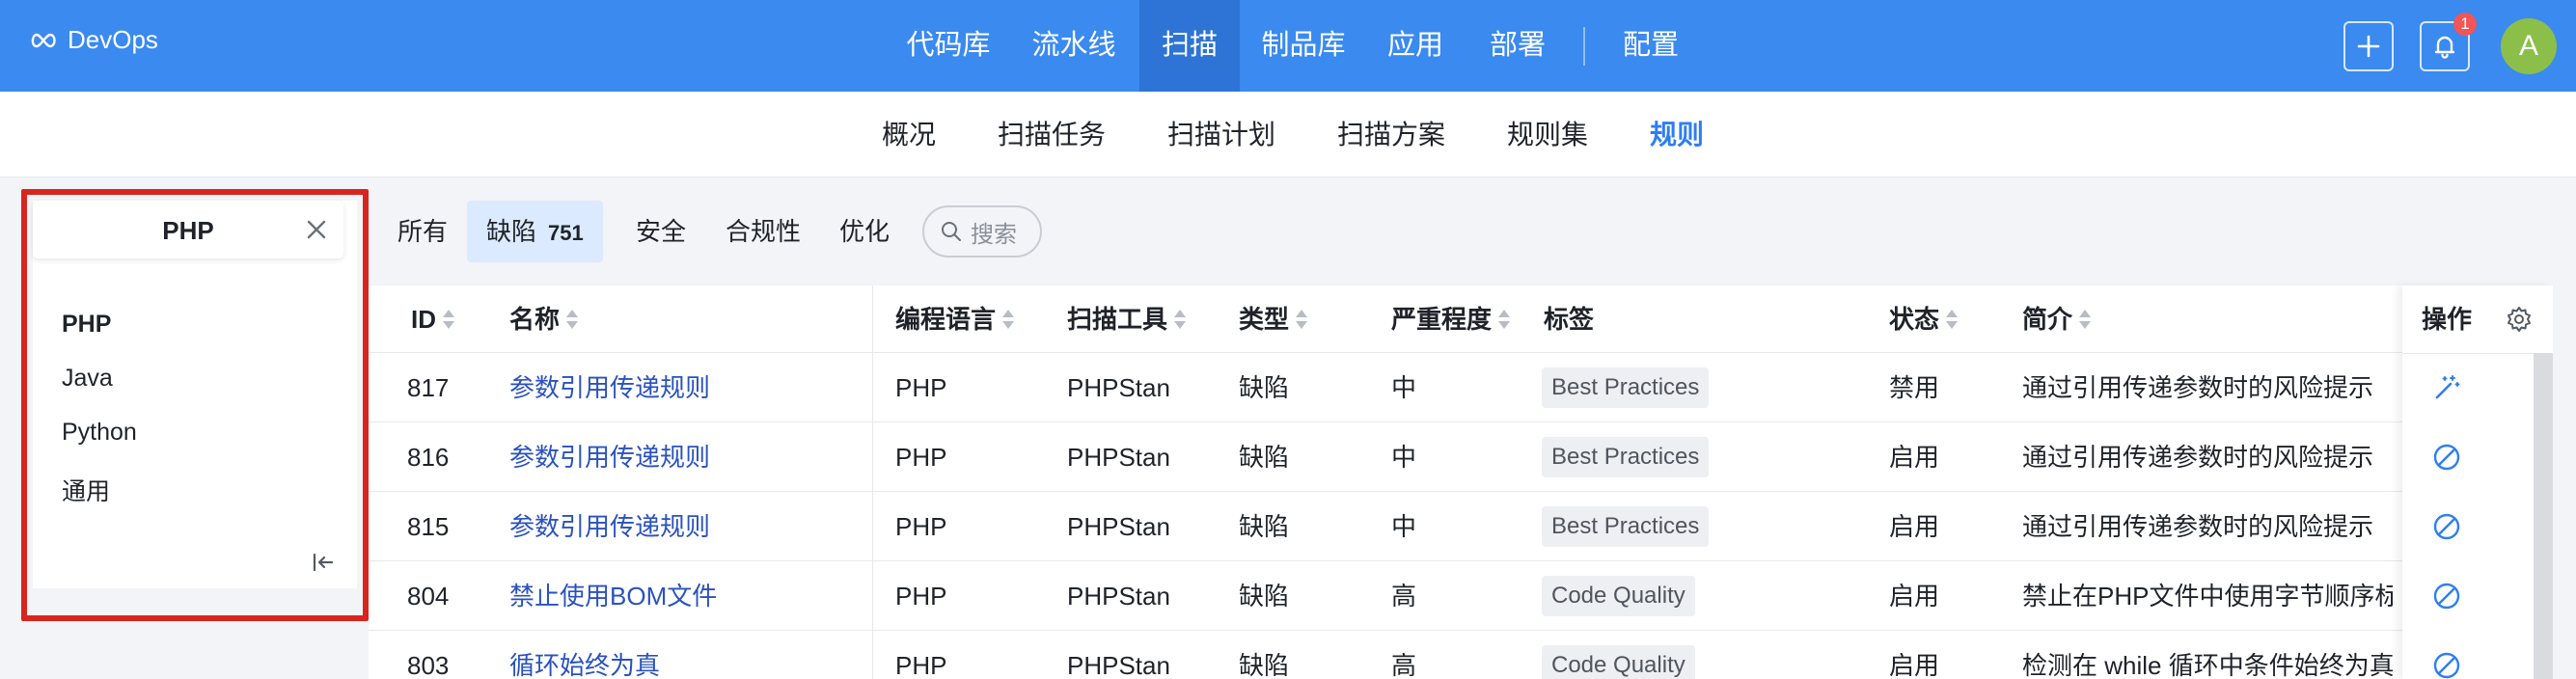  Describe the element at coordinates (2529, 46) in the screenshot. I see `user-avatar: A` at that location.